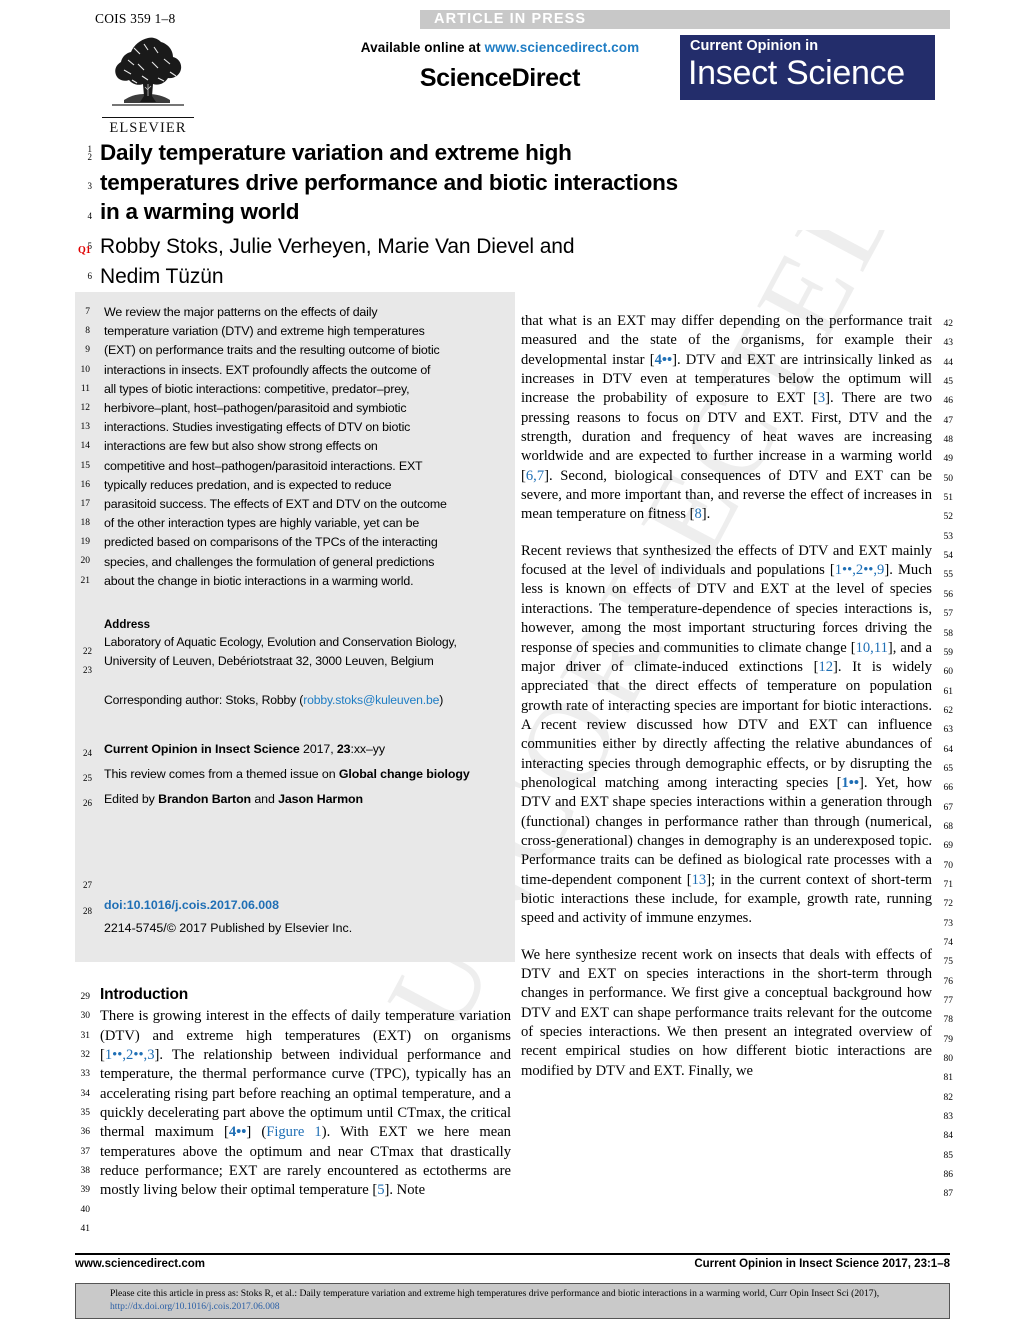 This screenshot has width=1020, height=1323. What do you see at coordinates (948, 362) in the screenshot?
I see `line-number: 44` at bounding box center [948, 362].